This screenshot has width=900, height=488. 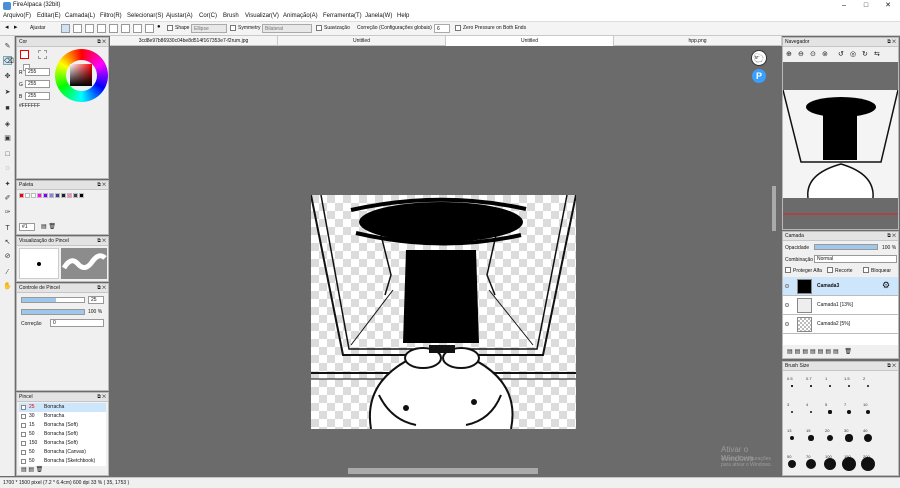 What do you see at coordinates (7, 228) in the screenshot?
I see `text-tool-icon: T` at bounding box center [7, 228].